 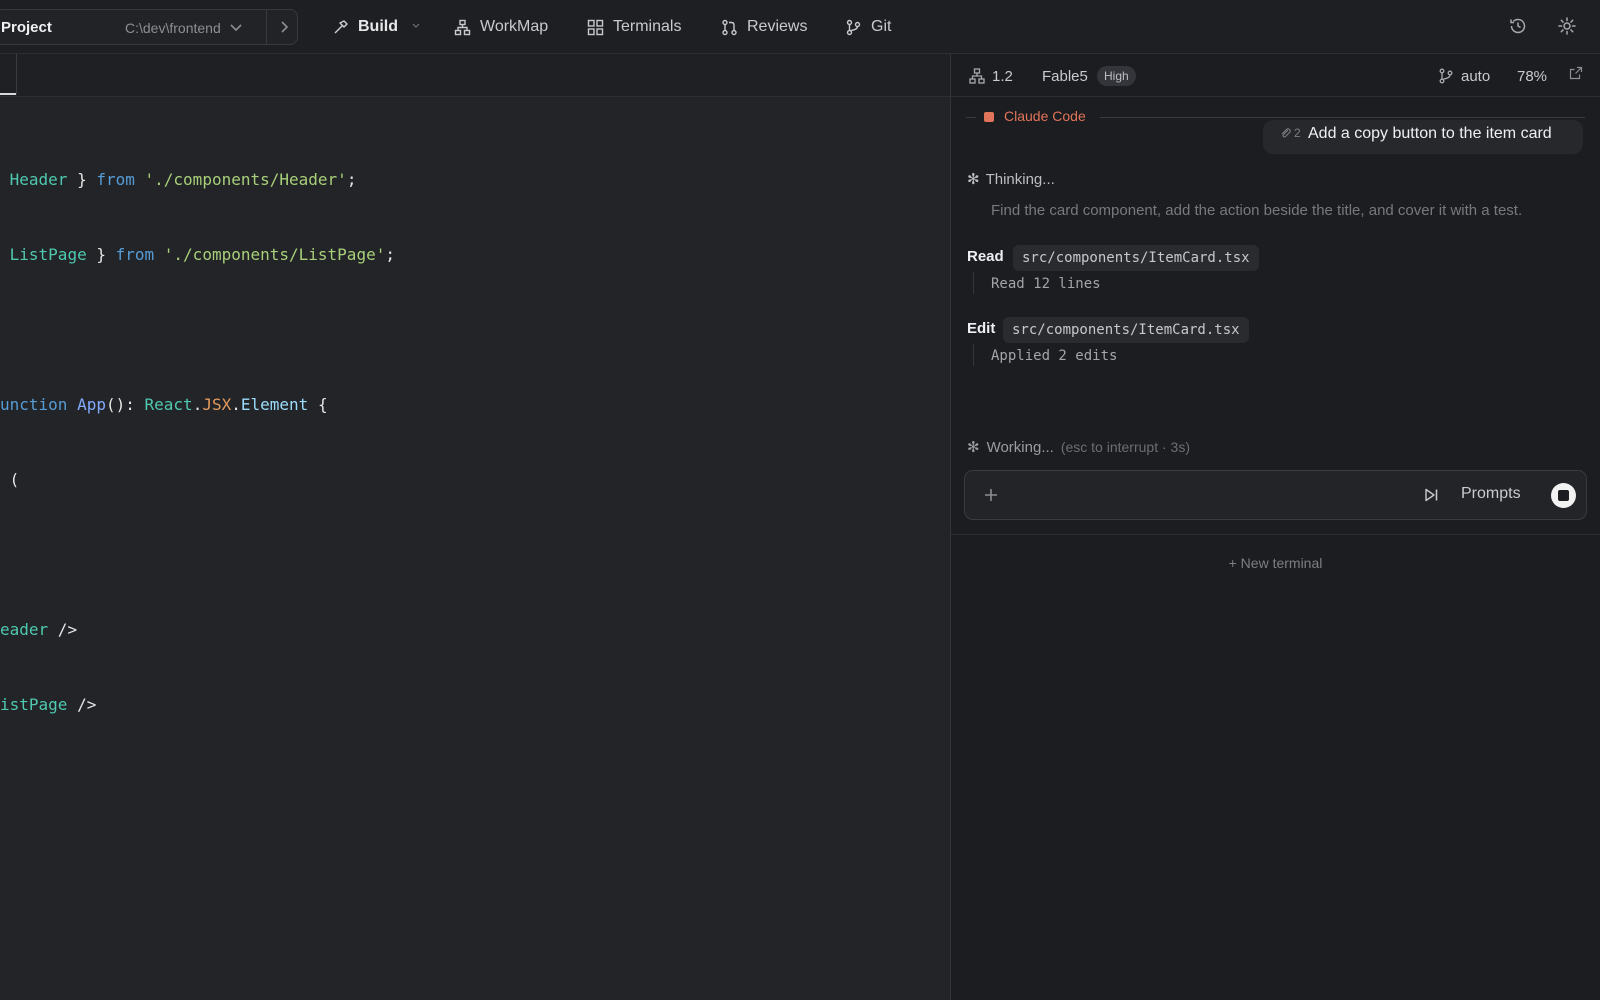 What do you see at coordinates (475, 75) in the screenshot?
I see `editor-tab-bar` at bounding box center [475, 75].